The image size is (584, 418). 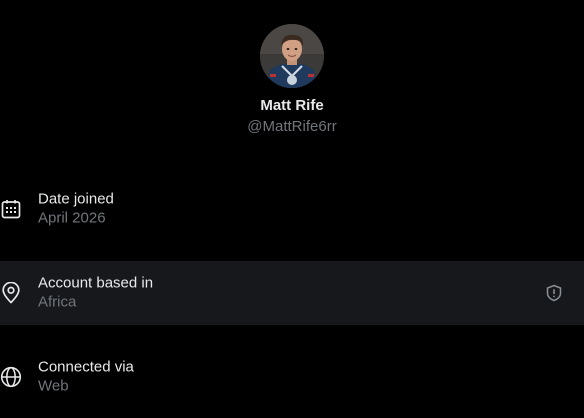 I want to click on location-pin-icon, so click(x=11, y=293).